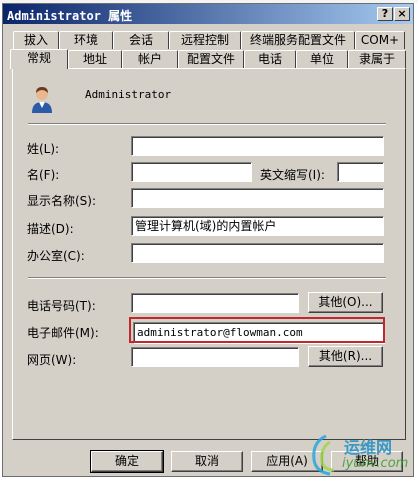 This screenshot has height=481, width=418. Describe the element at coordinates (127, 461) in the screenshot. I see `ok-button: 确定` at that location.